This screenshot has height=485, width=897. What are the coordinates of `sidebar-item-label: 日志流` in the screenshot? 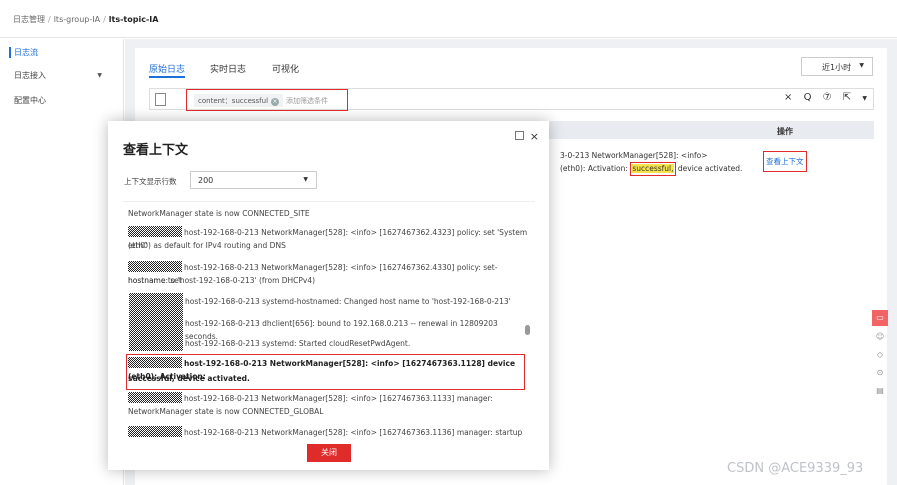 It's located at (26, 52).